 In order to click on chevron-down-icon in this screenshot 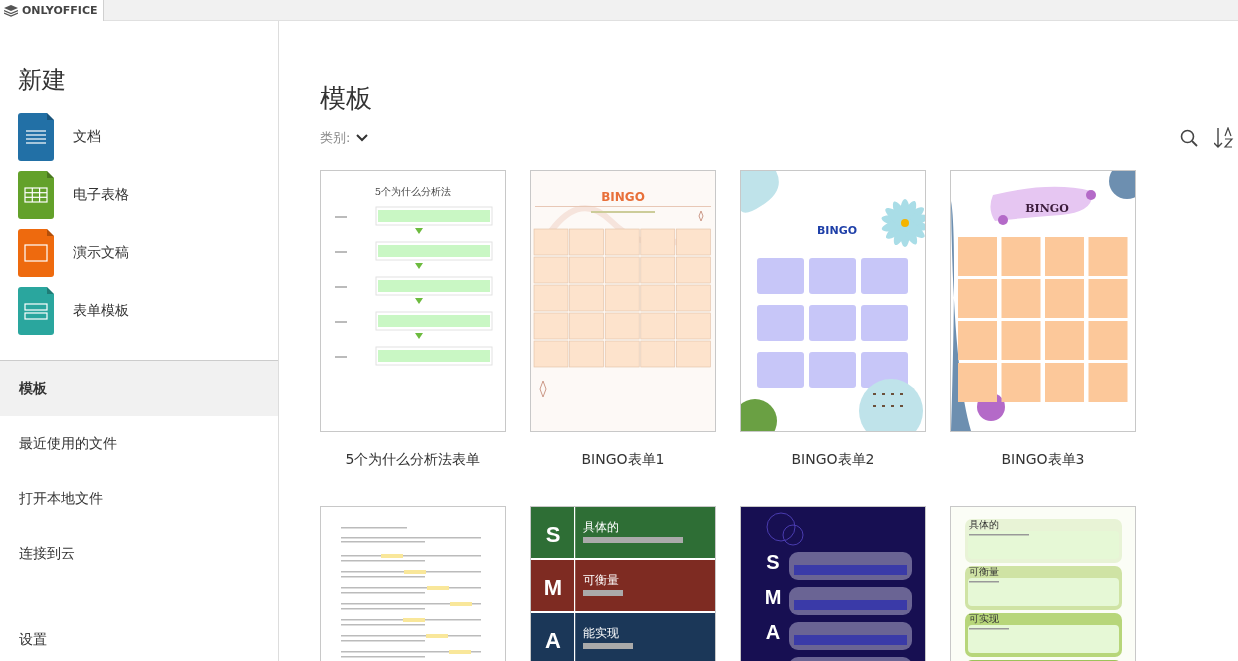, I will do `click(362, 138)`.